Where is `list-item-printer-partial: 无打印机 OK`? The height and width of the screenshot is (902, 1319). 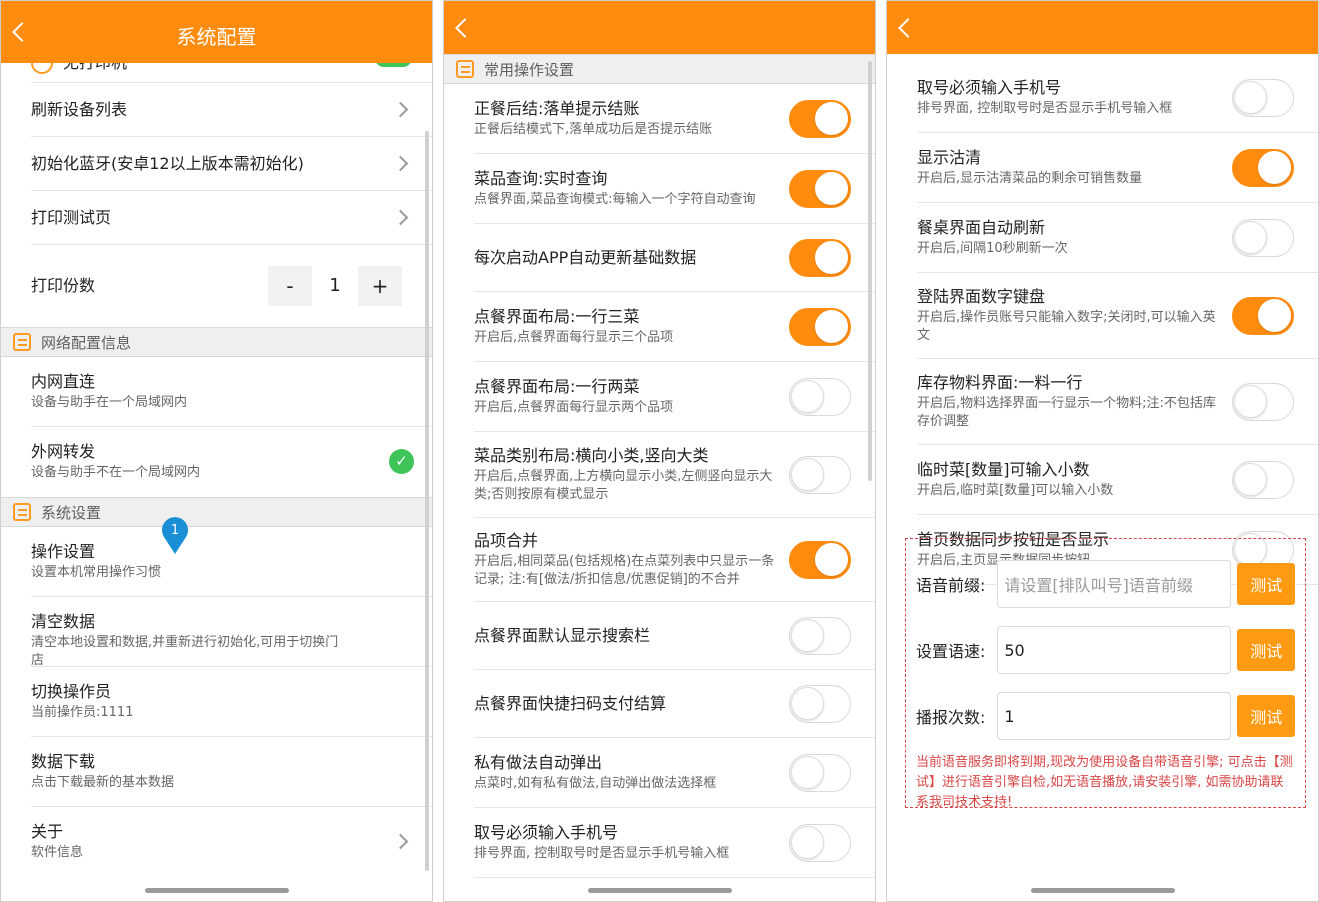
list-item-printer-partial: 无打印机 OK is located at coordinates (231, 73).